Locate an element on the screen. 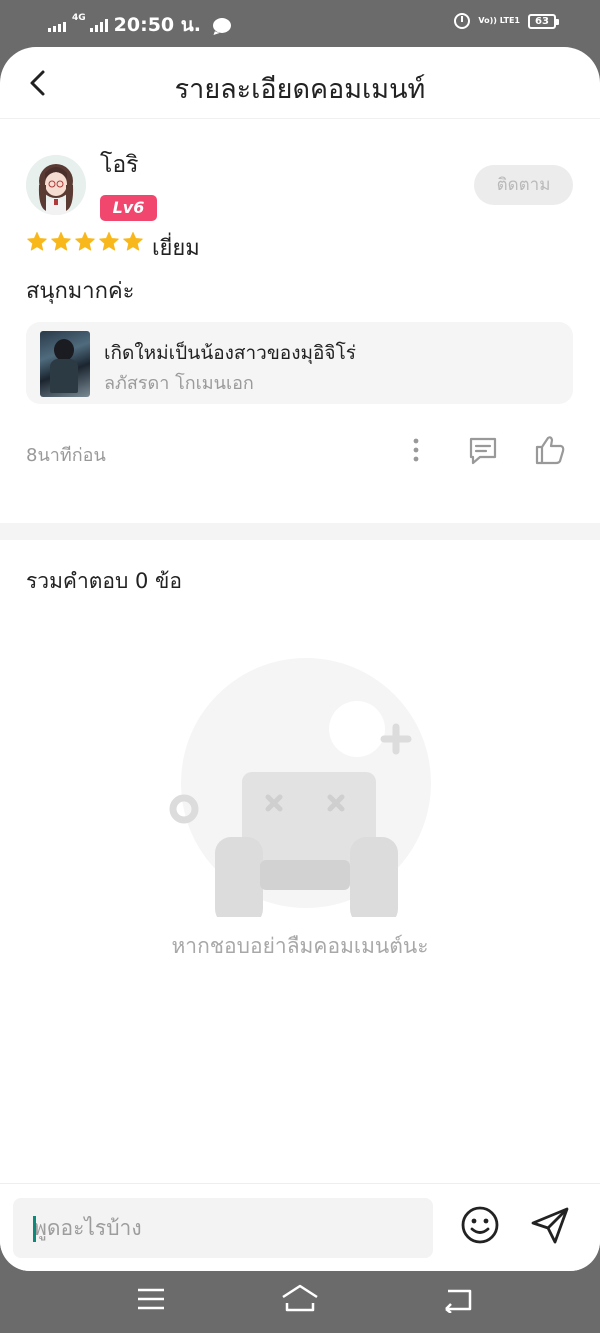  more-options-button is located at coordinates (416, 450).